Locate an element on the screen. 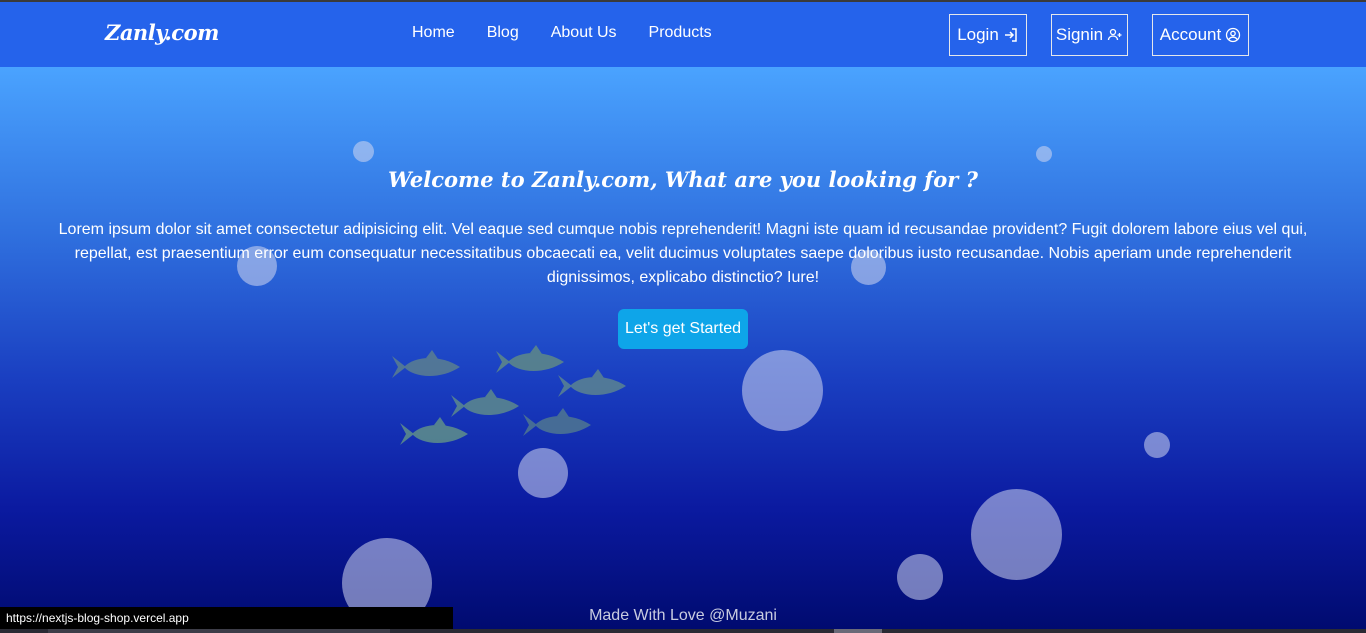 Image resolution: width=1366 pixels, height=633 pixels. login-button: Login is located at coordinates (988, 35).